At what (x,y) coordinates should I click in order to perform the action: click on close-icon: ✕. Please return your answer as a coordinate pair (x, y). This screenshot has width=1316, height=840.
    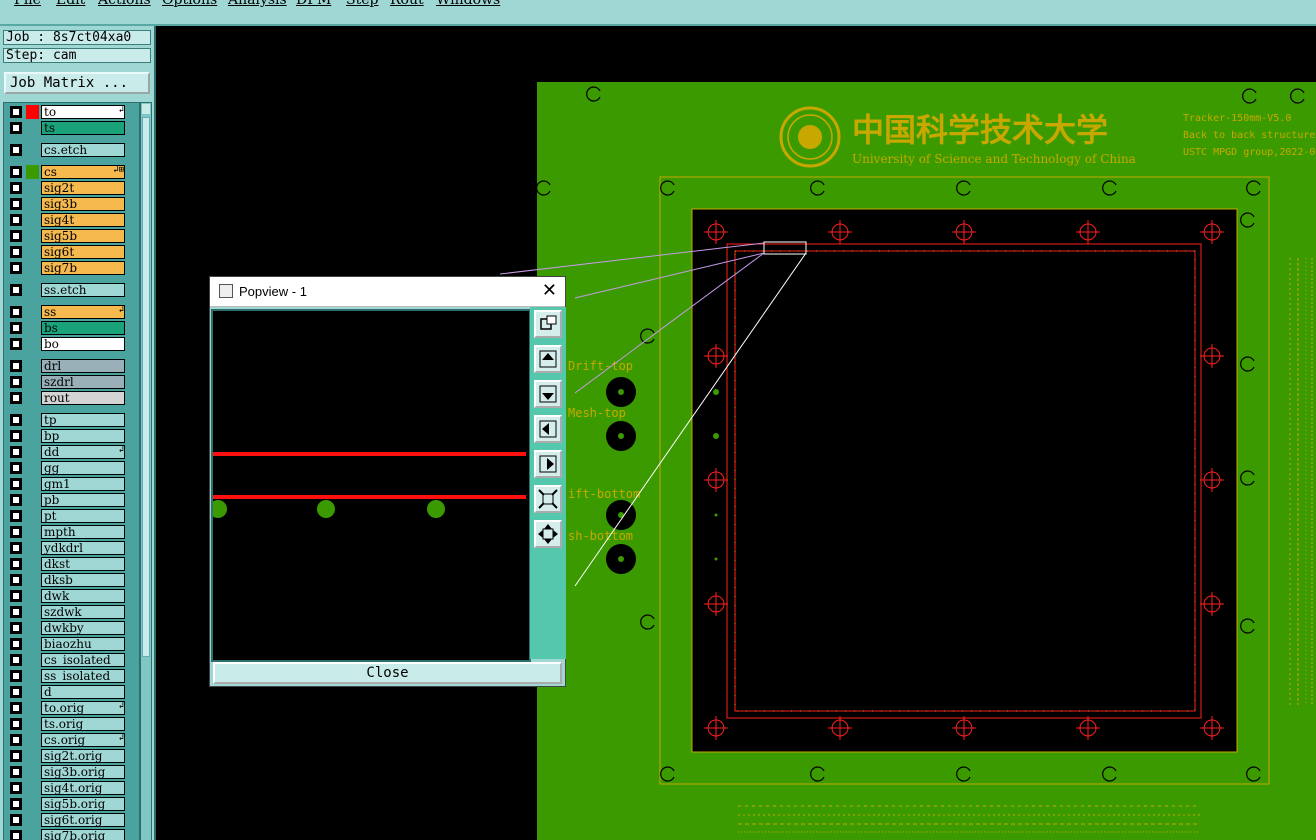
    Looking at the image, I should click on (549, 290).